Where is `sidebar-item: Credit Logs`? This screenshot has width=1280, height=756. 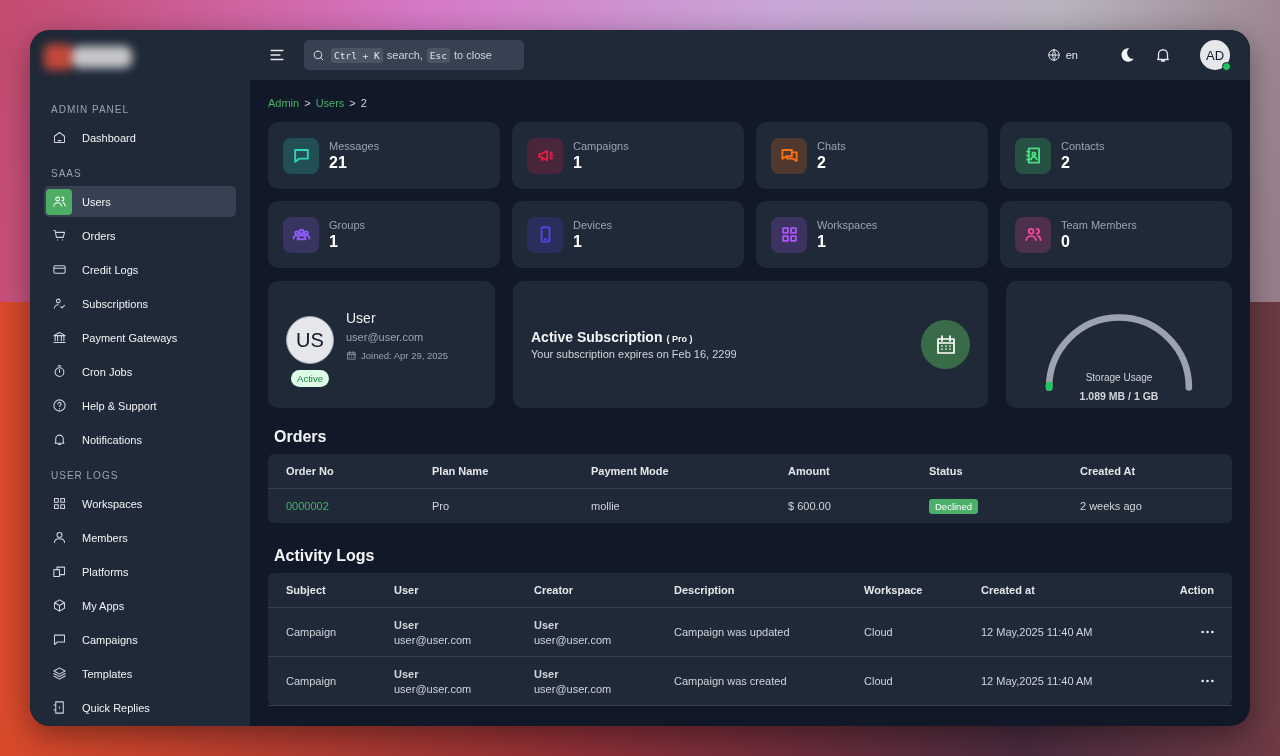
sidebar-item: Credit Logs is located at coordinates (140, 269).